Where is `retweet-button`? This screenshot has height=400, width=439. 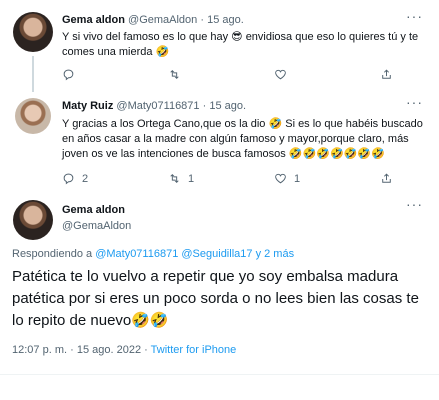 retweet-button is located at coordinates (221, 74).